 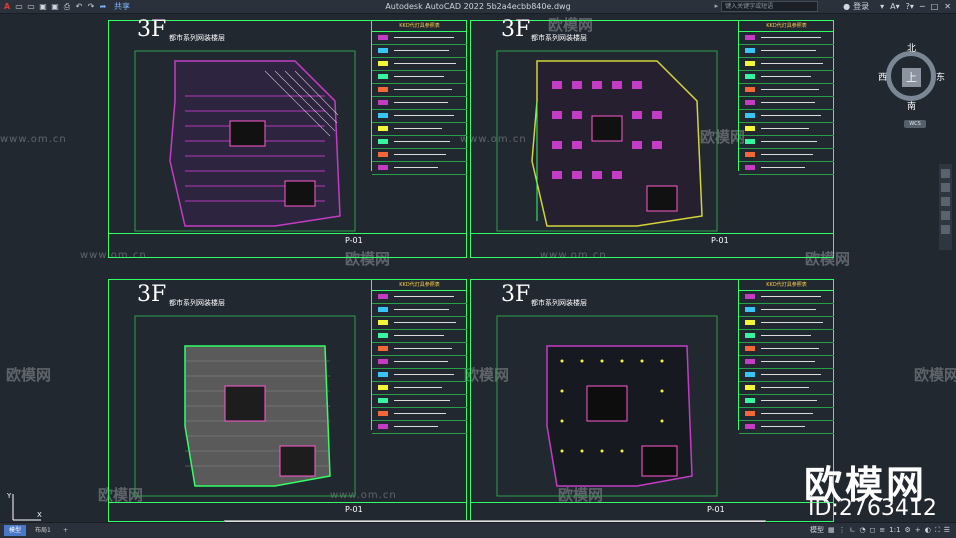 What do you see at coordinates (91, 7) in the screenshot?
I see `redo-icon: ↷` at bounding box center [91, 7].